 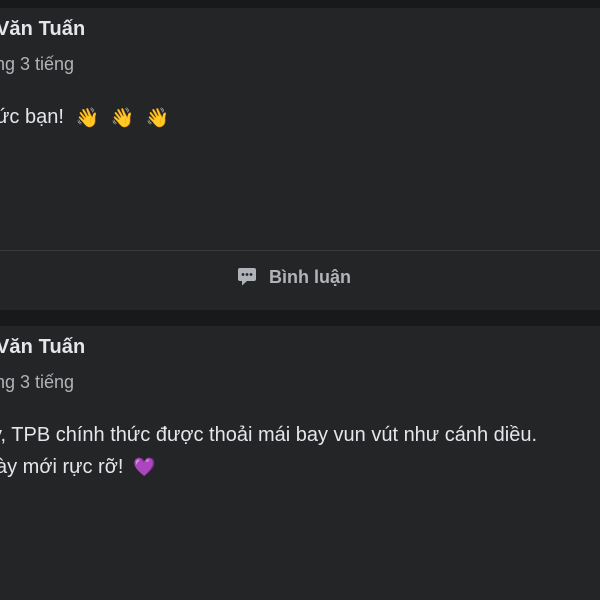 I want to click on purple-heart-emoji: 💜, so click(x=144, y=467).